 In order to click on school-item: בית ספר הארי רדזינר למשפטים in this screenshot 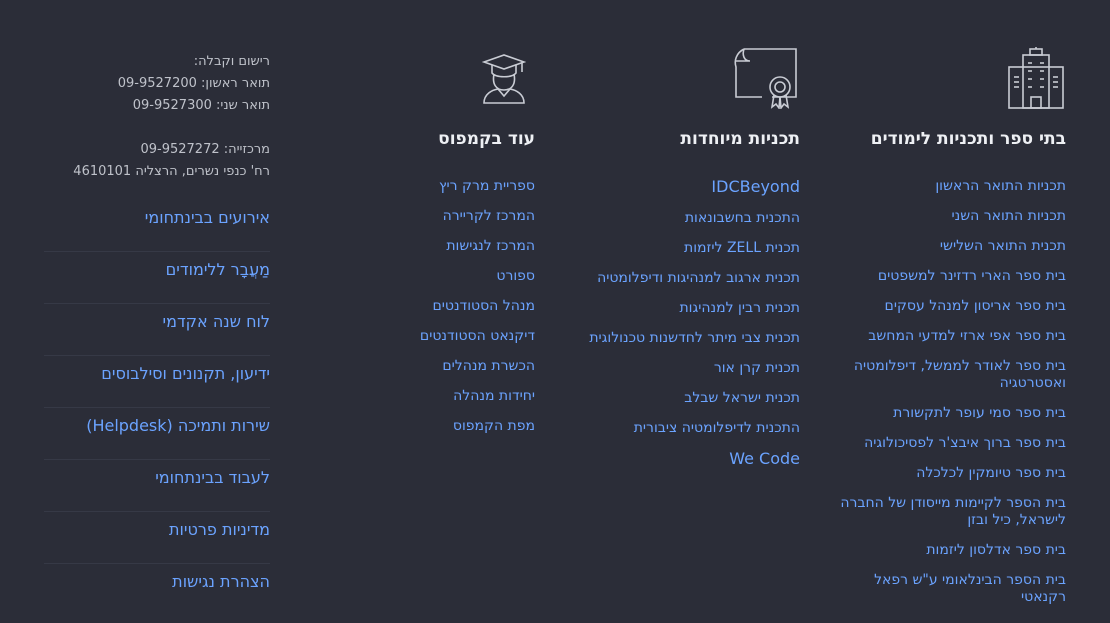, I will do `click(951, 276)`.